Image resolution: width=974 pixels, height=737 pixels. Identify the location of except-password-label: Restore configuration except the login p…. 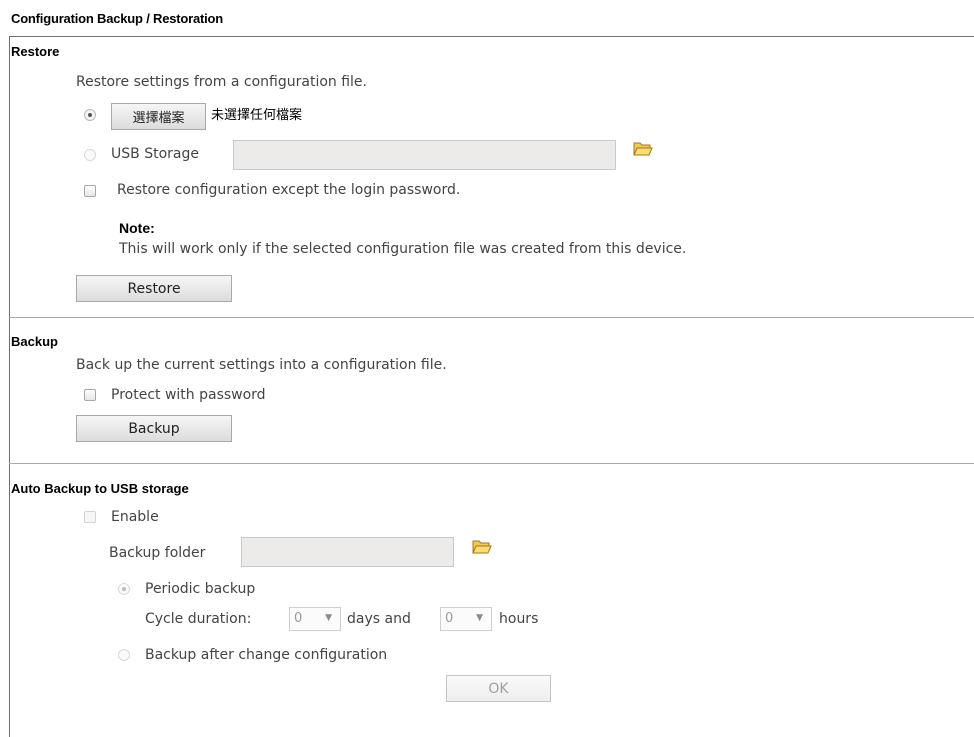
(289, 190).